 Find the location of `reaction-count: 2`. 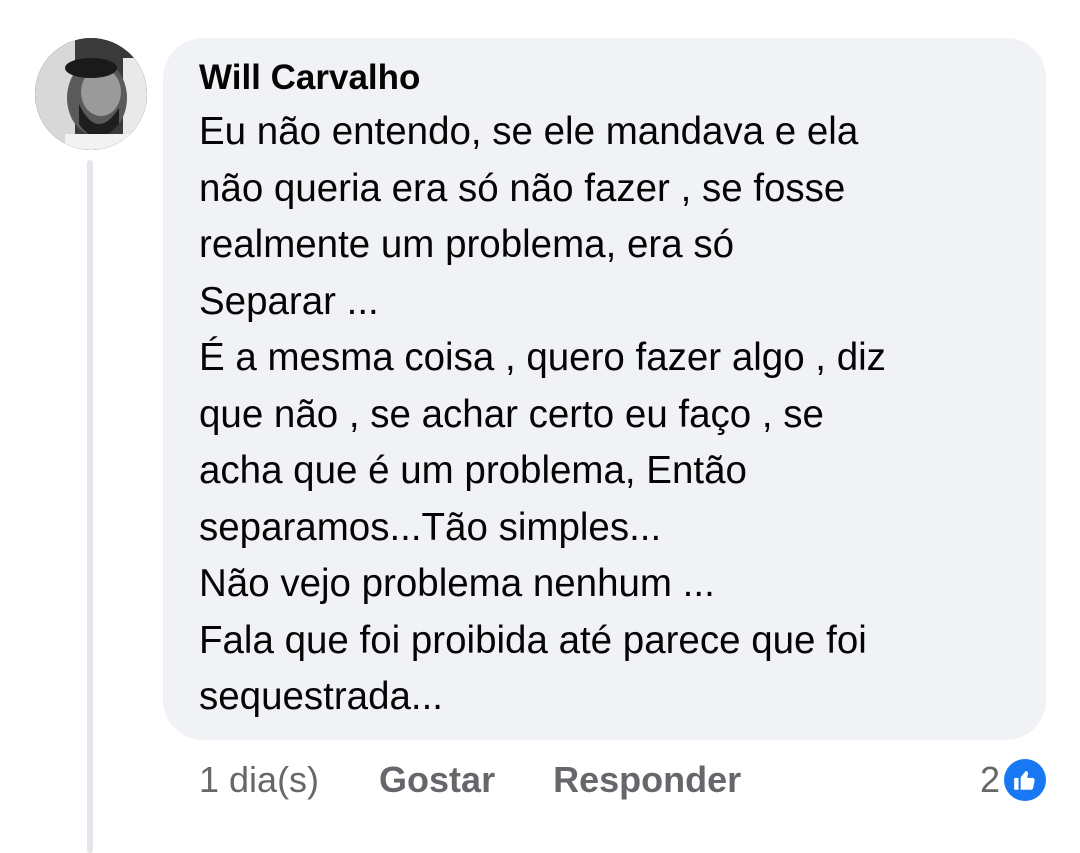

reaction-count: 2 is located at coordinates (989, 779).